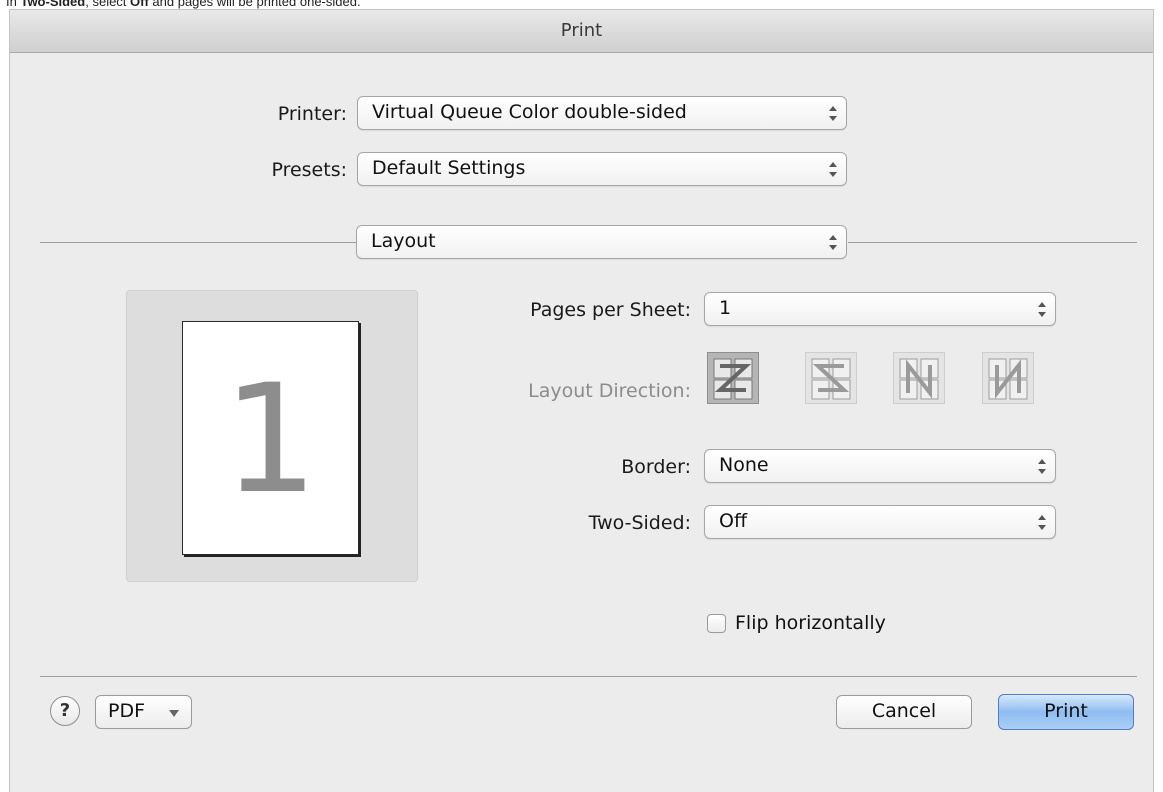 Image resolution: width=1163 pixels, height=792 pixels. Describe the element at coordinates (602, 169) in the screenshot. I see `presets-popup: Default Settings` at that location.